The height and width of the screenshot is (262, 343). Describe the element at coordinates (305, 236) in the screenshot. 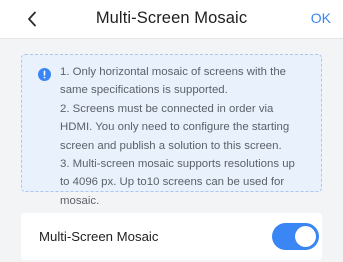

I see `toggle-knob` at that location.